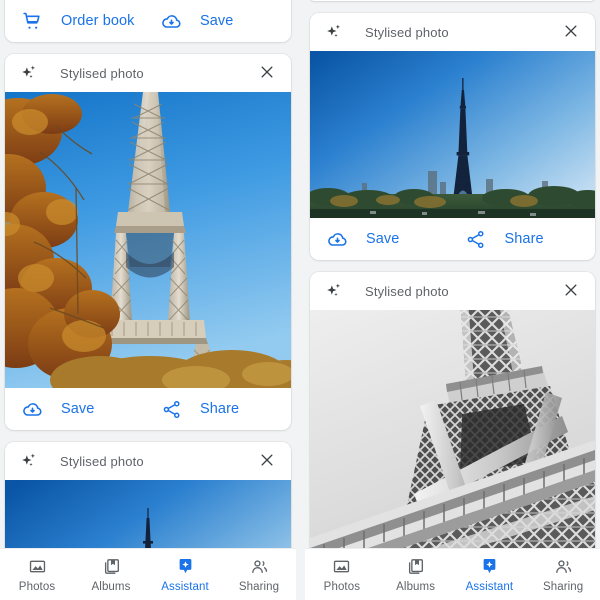 This screenshot has height=600, width=600. I want to click on order-book-button: Order book, so click(78, 21).